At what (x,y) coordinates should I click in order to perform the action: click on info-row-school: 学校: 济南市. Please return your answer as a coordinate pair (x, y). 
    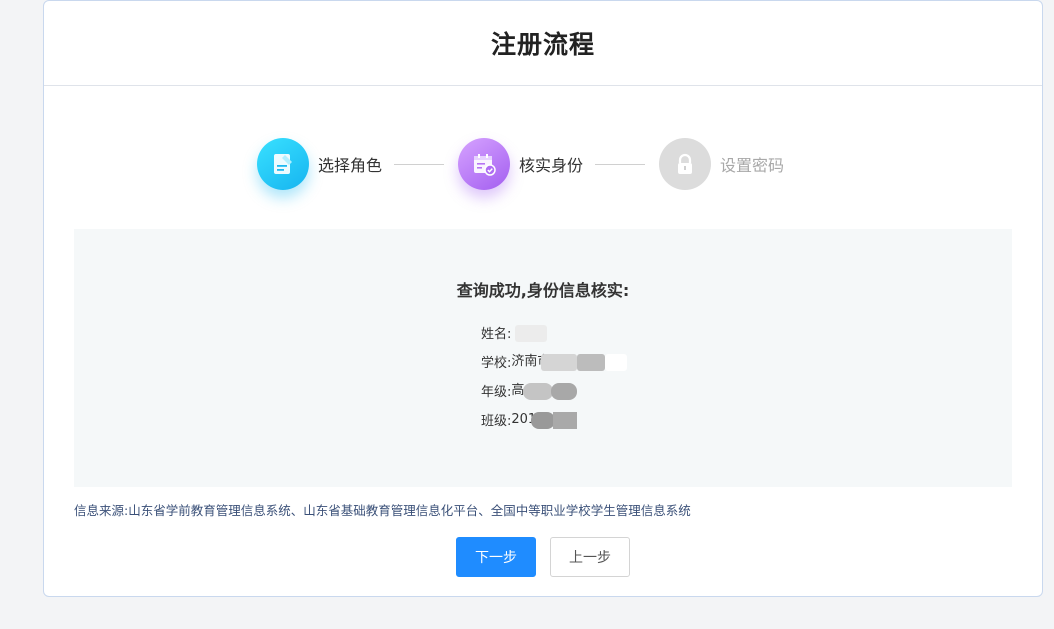
    Looking at the image, I should click on (554, 361).